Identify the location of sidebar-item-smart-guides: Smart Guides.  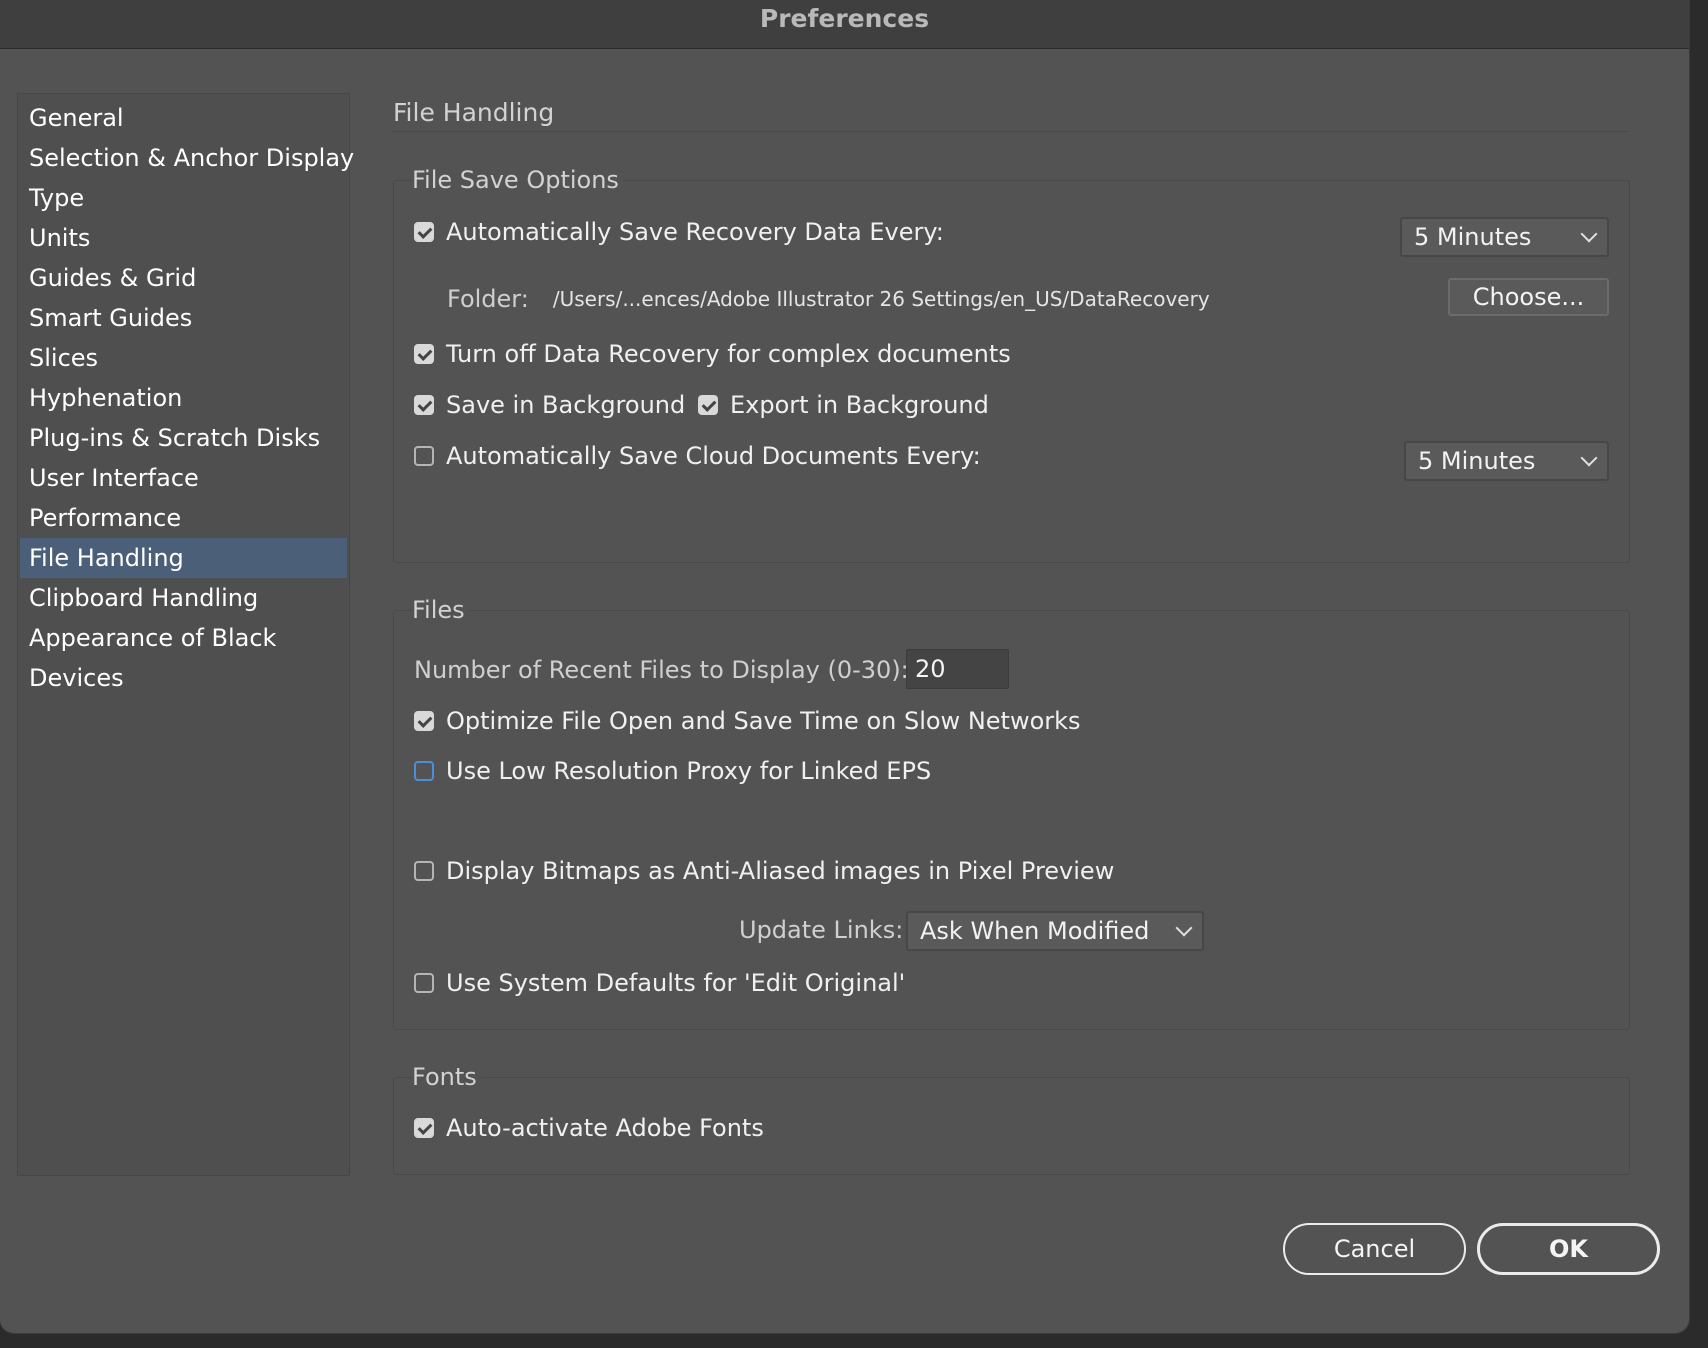
(183, 318).